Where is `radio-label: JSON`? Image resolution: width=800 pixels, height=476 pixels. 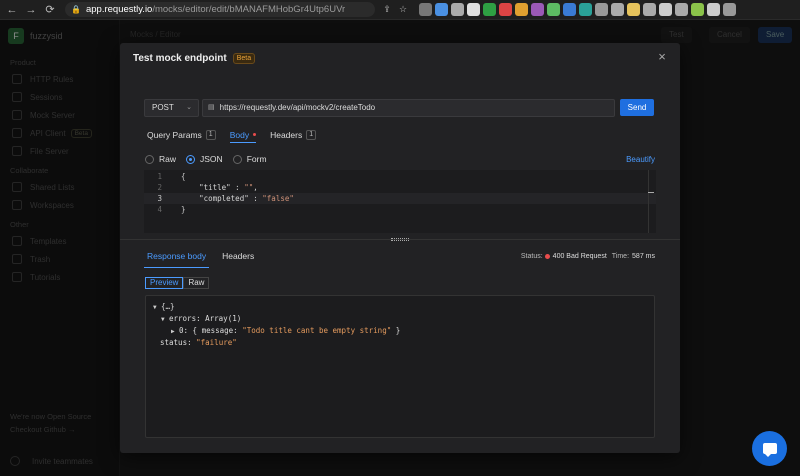
radio-label: JSON is located at coordinates (211, 159).